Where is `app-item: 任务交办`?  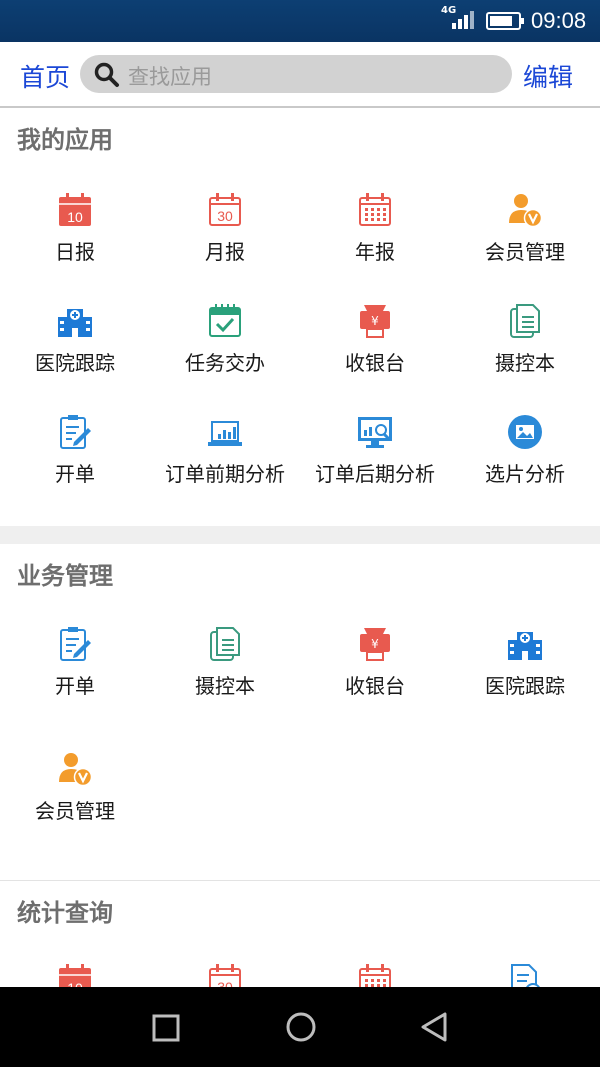
app-item: 任务交办 is located at coordinates (225, 353).